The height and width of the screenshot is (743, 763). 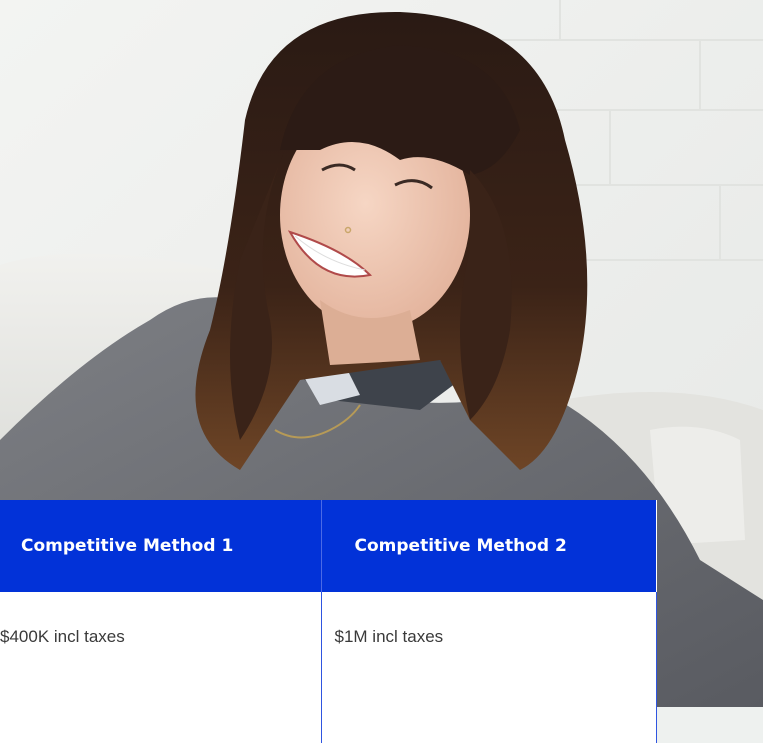 What do you see at coordinates (161, 667) in the screenshot?
I see `cell-method-1-price: $400K incl taxes` at bounding box center [161, 667].